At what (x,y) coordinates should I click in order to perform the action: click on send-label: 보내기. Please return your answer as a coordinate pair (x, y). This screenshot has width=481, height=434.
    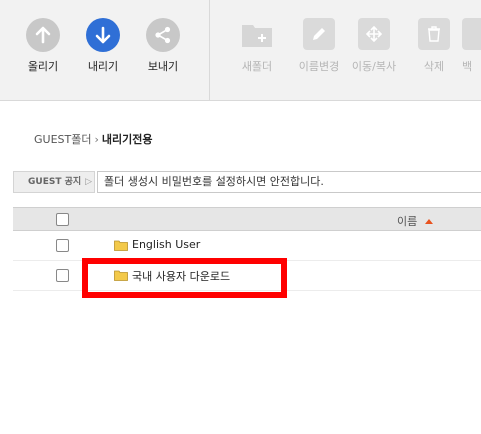
    Looking at the image, I should click on (163, 66).